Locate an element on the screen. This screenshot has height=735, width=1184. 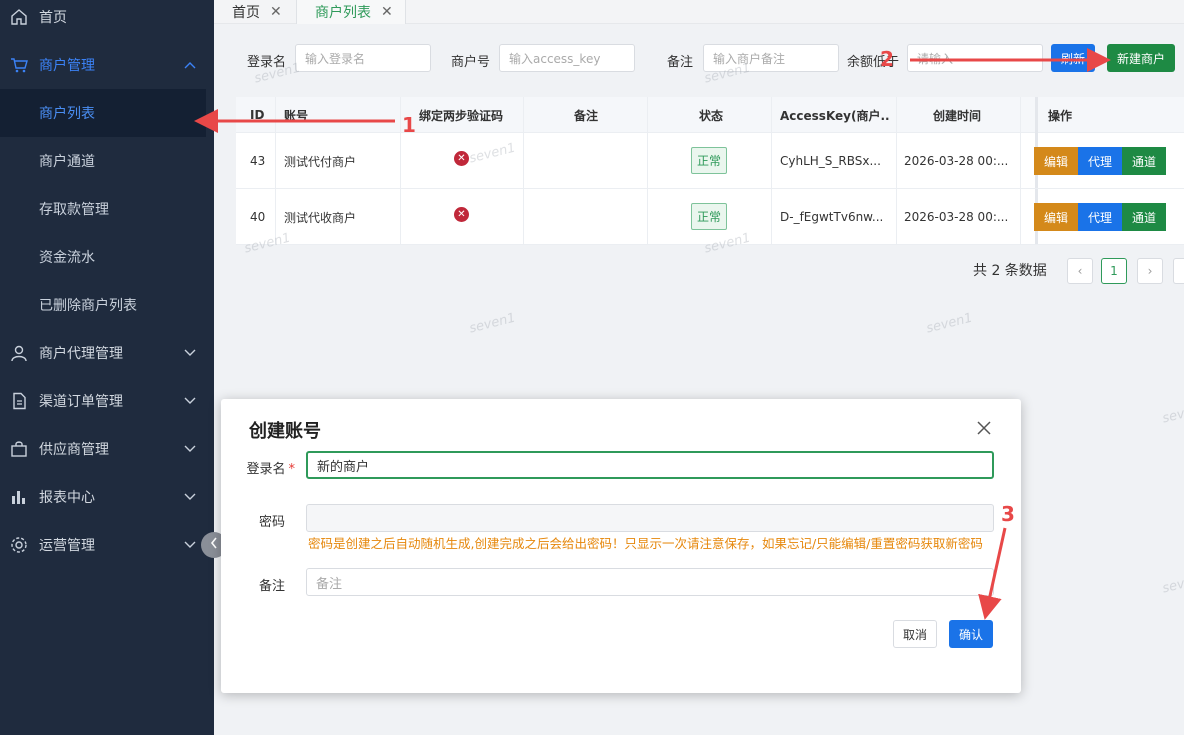
login-name-field-label: 登录名 * is located at coordinates (270, 469).